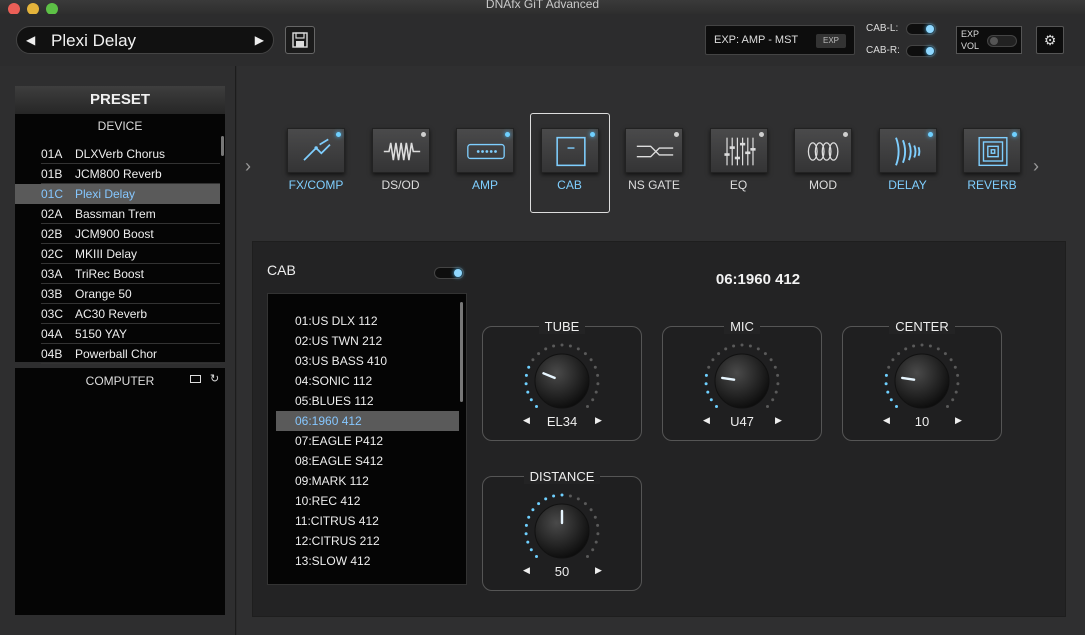  What do you see at coordinates (52, 354) in the screenshot?
I see `preset-code: 04B` at bounding box center [52, 354].